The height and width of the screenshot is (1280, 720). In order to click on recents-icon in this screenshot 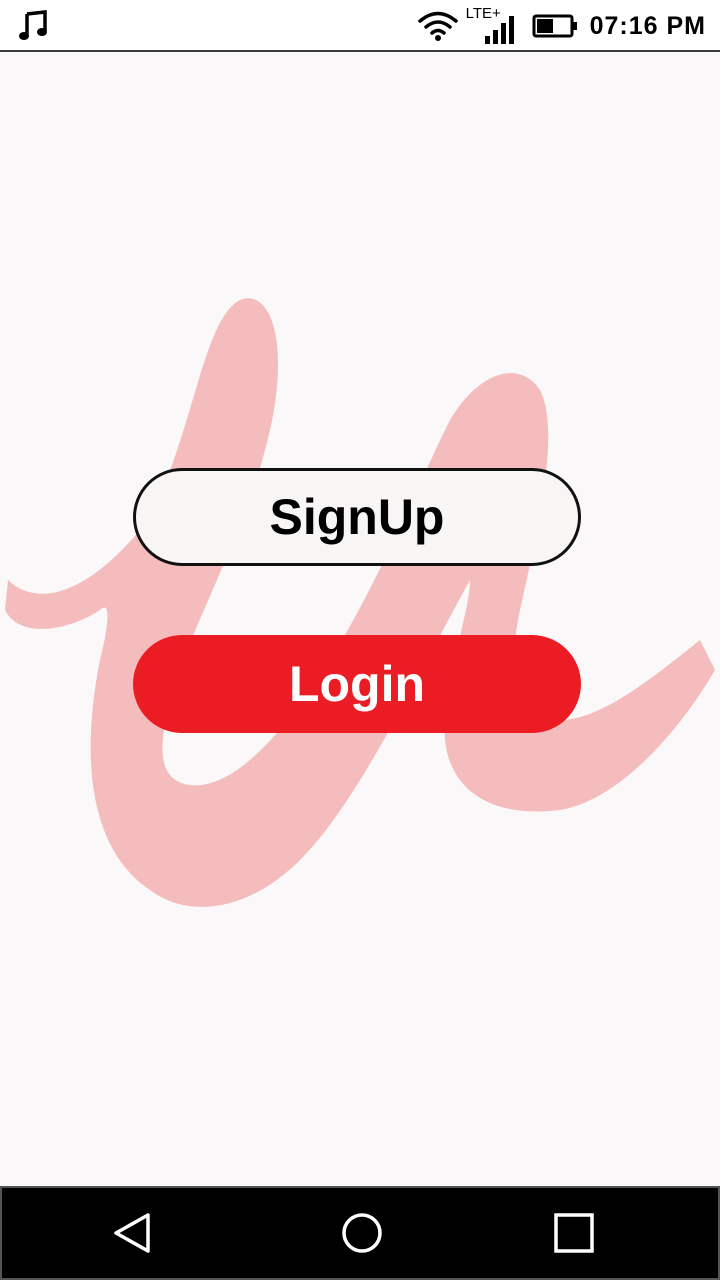, I will do `click(574, 1233)`.